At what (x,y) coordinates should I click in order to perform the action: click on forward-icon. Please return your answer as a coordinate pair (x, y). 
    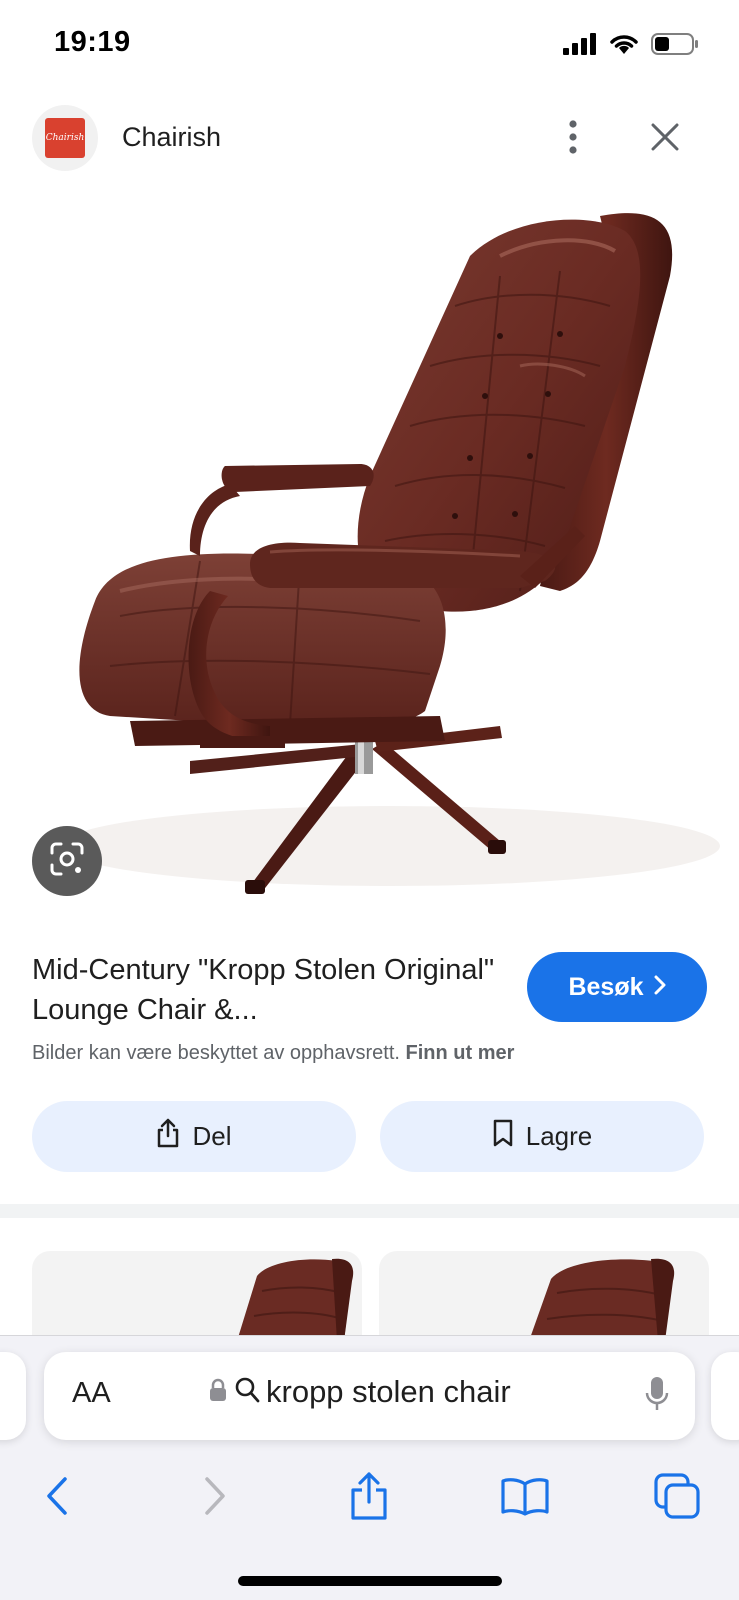
    Looking at the image, I should click on (215, 1498).